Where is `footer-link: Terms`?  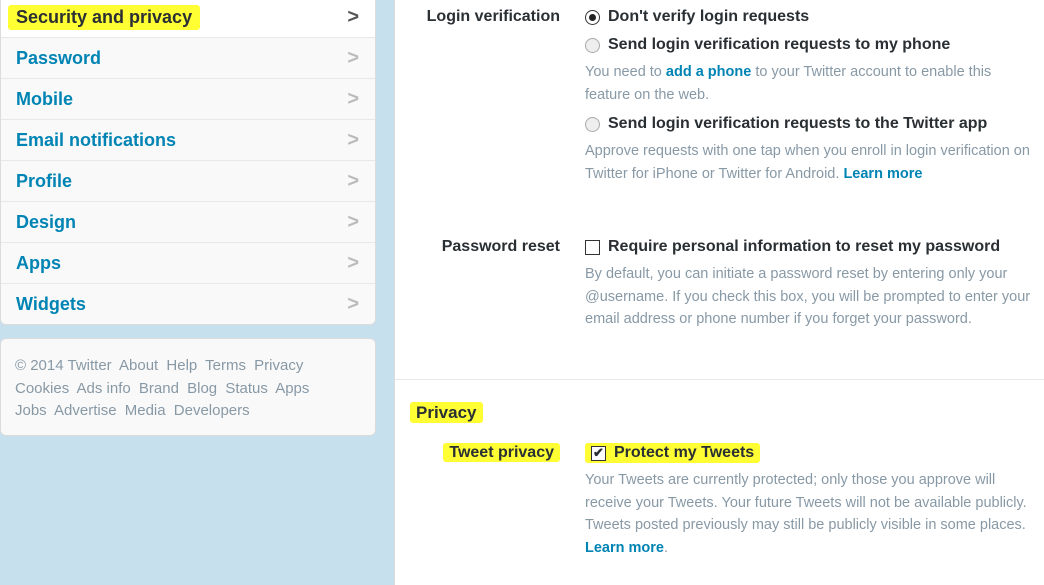 footer-link: Terms is located at coordinates (225, 365).